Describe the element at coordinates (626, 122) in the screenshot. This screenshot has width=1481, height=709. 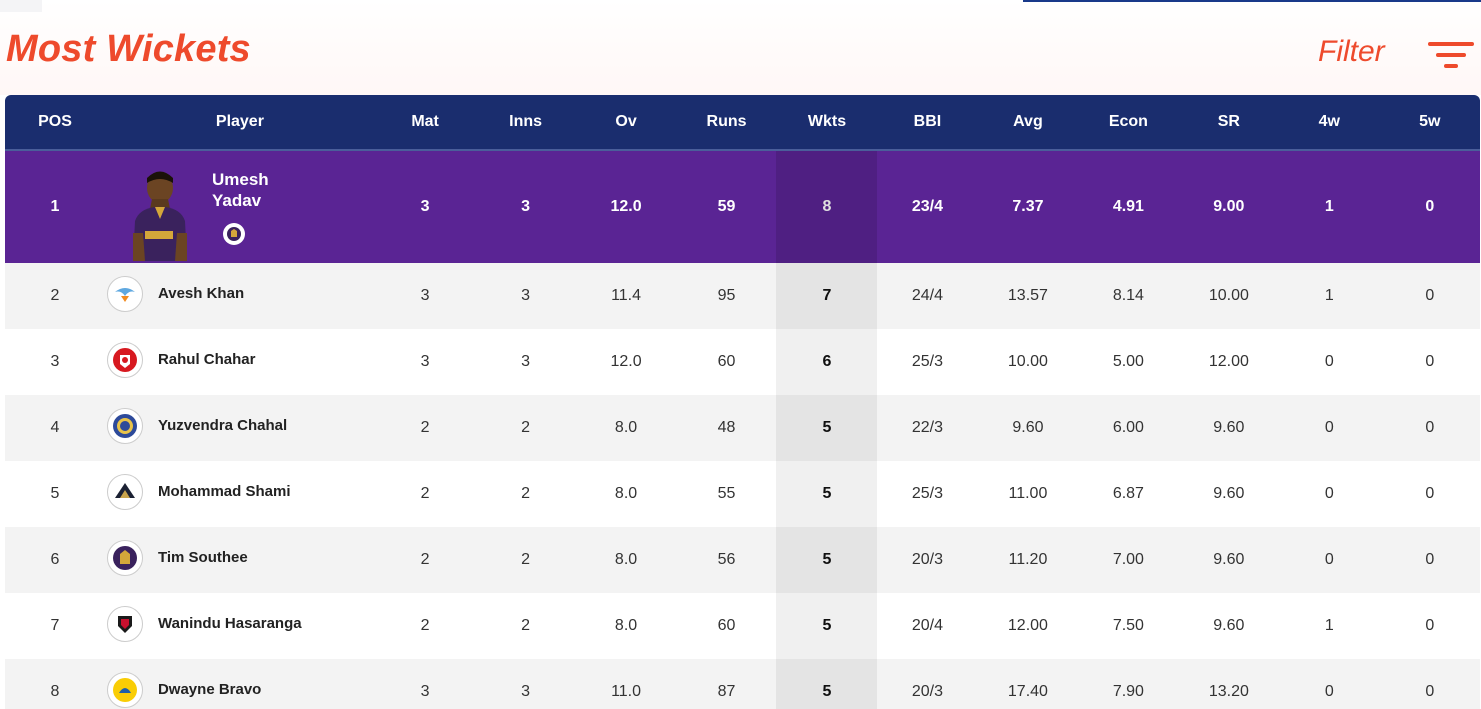
I see `col-header-ov: Ov` at that location.